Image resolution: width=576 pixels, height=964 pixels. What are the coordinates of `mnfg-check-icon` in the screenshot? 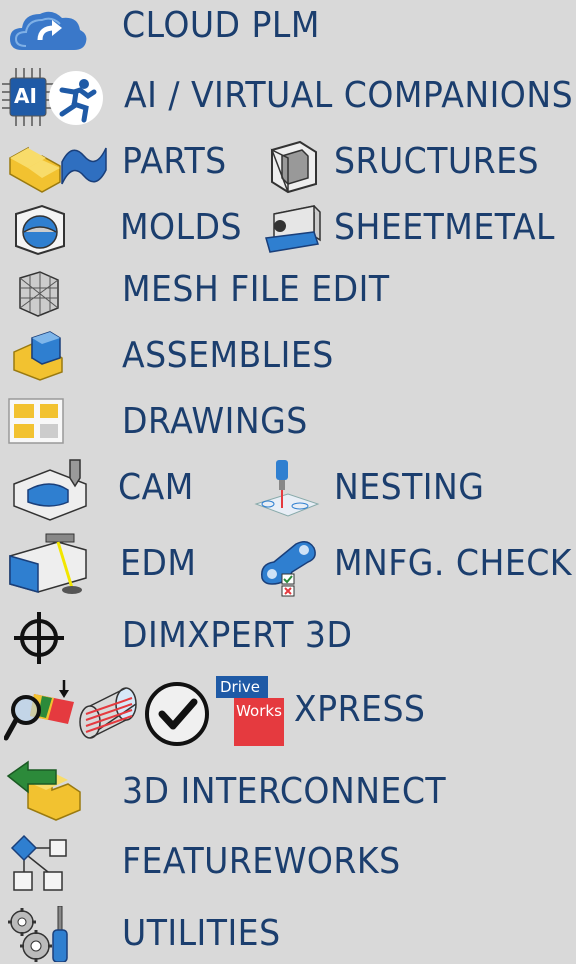 It's located at (288, 569).